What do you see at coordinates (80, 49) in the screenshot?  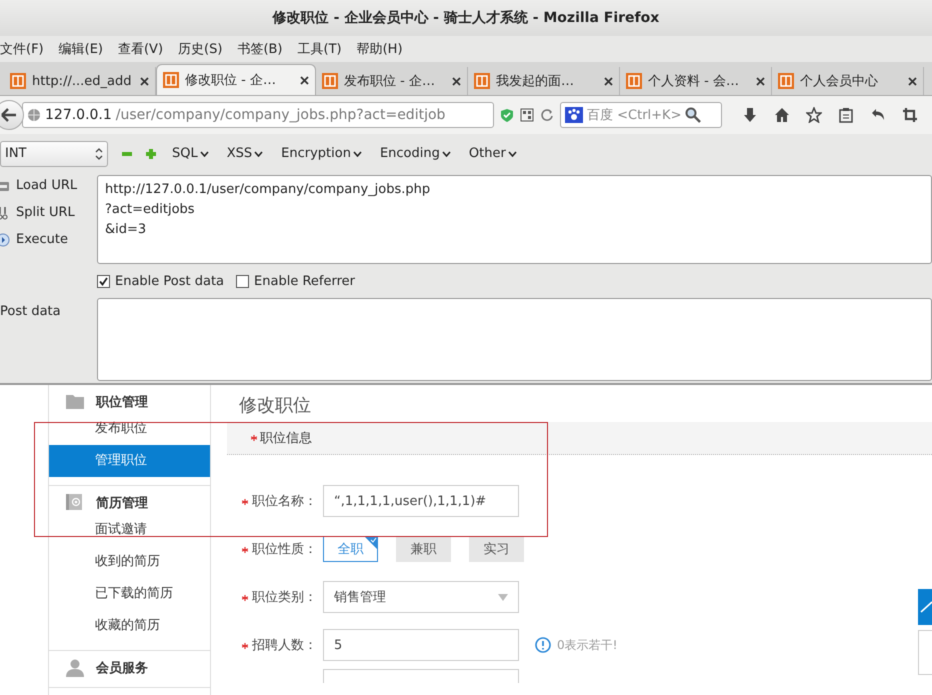 I see `menu-item: 编辑(E)` at bounding box center [80, 49].